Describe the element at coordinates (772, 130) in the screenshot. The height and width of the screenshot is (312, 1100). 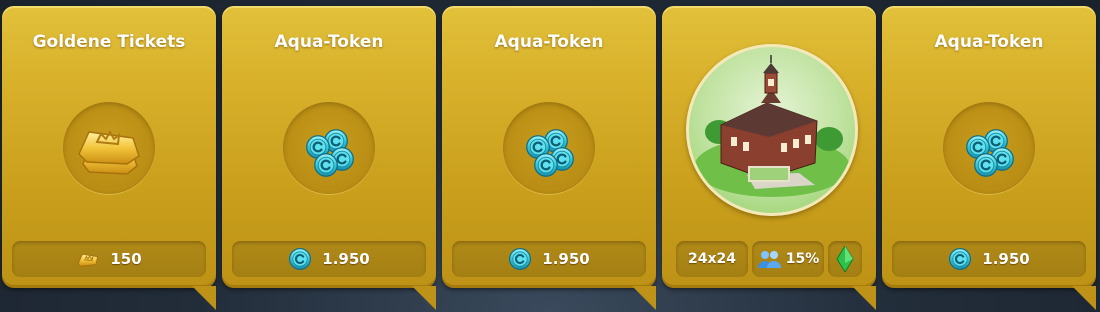
I see `mansion-building-image` at that location.